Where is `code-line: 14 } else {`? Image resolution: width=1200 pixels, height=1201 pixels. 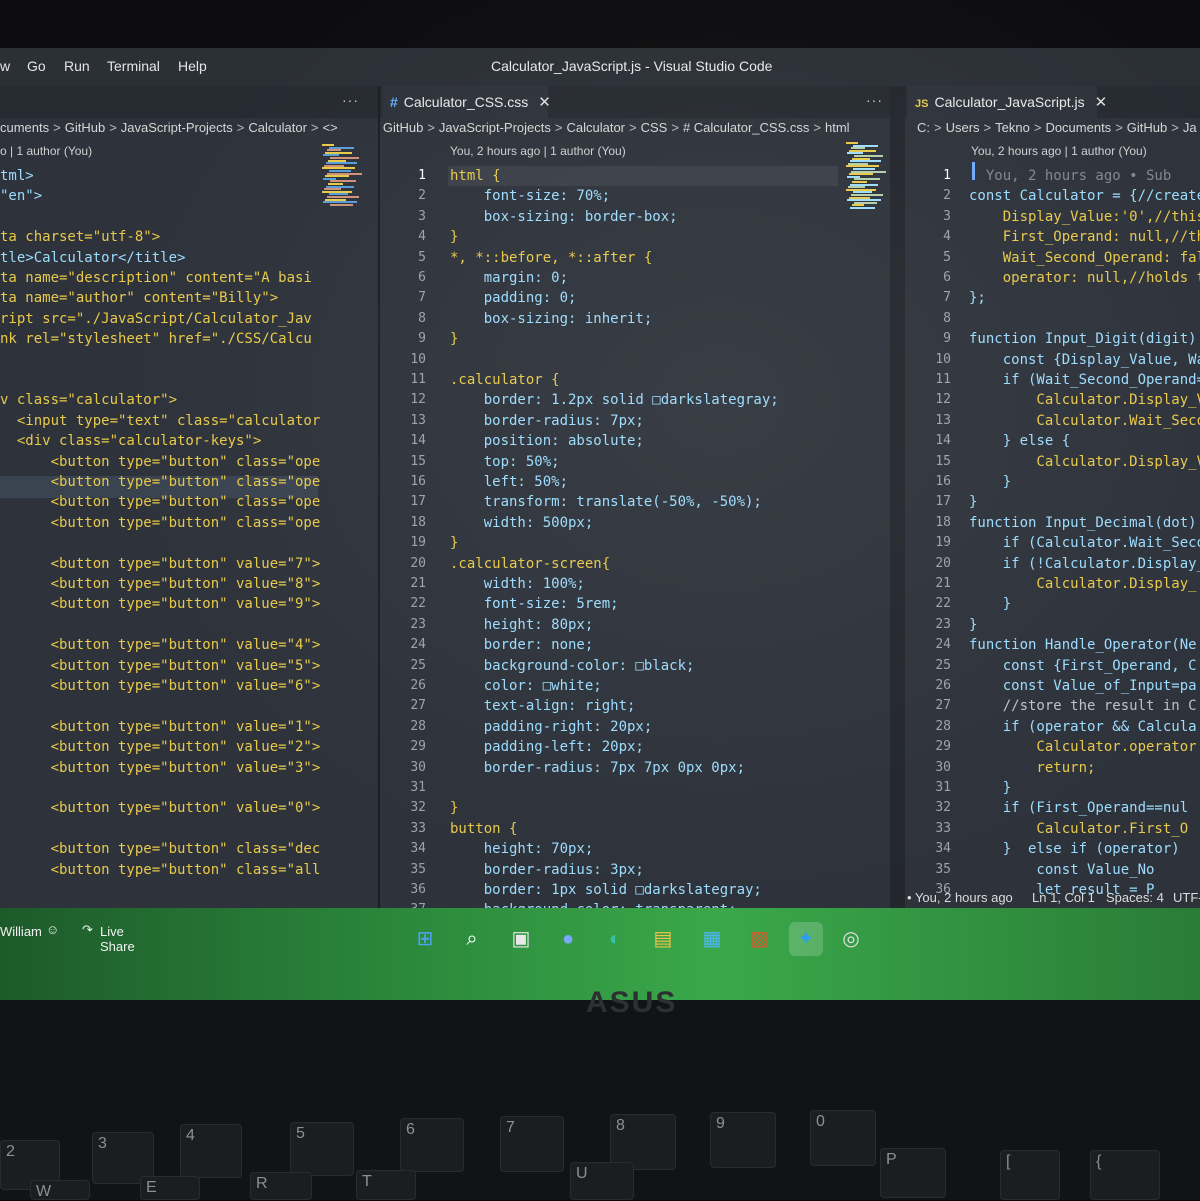
code-line: 14 } else { is located at coordinates (1052, 441).